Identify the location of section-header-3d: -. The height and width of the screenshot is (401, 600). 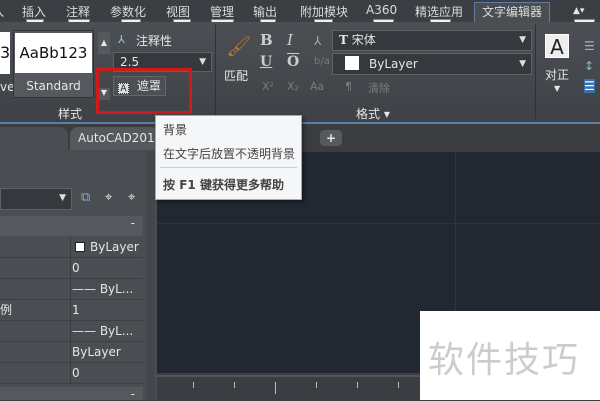
(71, 394).